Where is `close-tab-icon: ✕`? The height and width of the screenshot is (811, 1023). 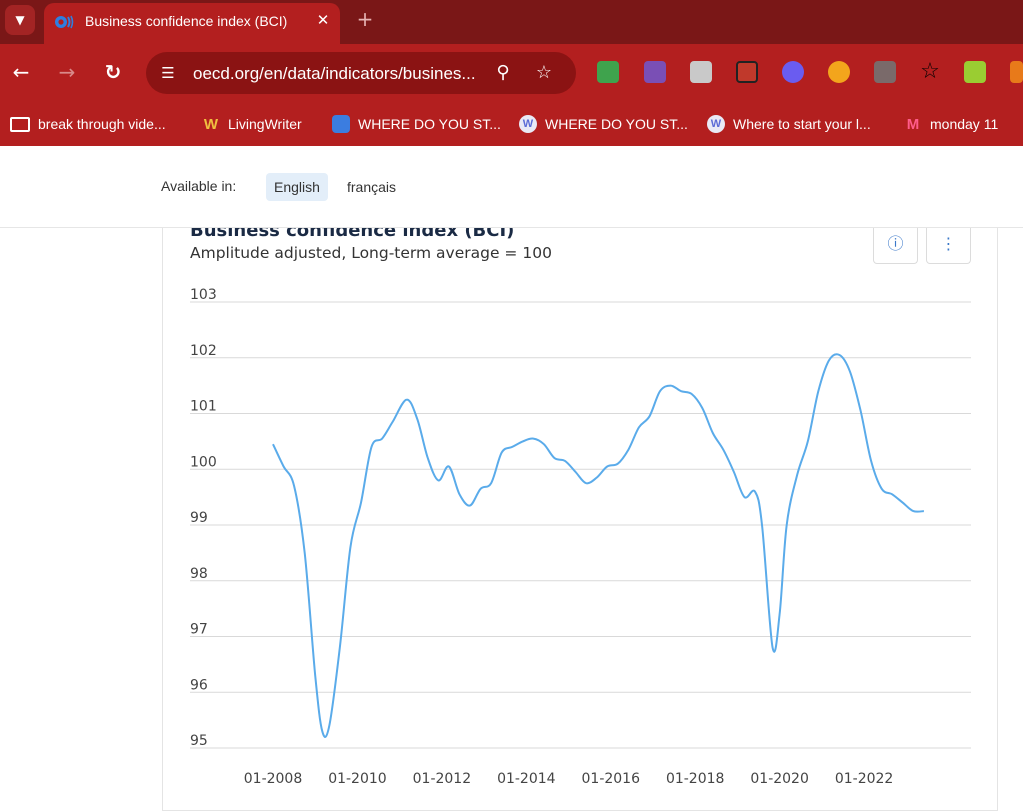 close-tab-icon: ✕ is located at coordinates (323, 20).